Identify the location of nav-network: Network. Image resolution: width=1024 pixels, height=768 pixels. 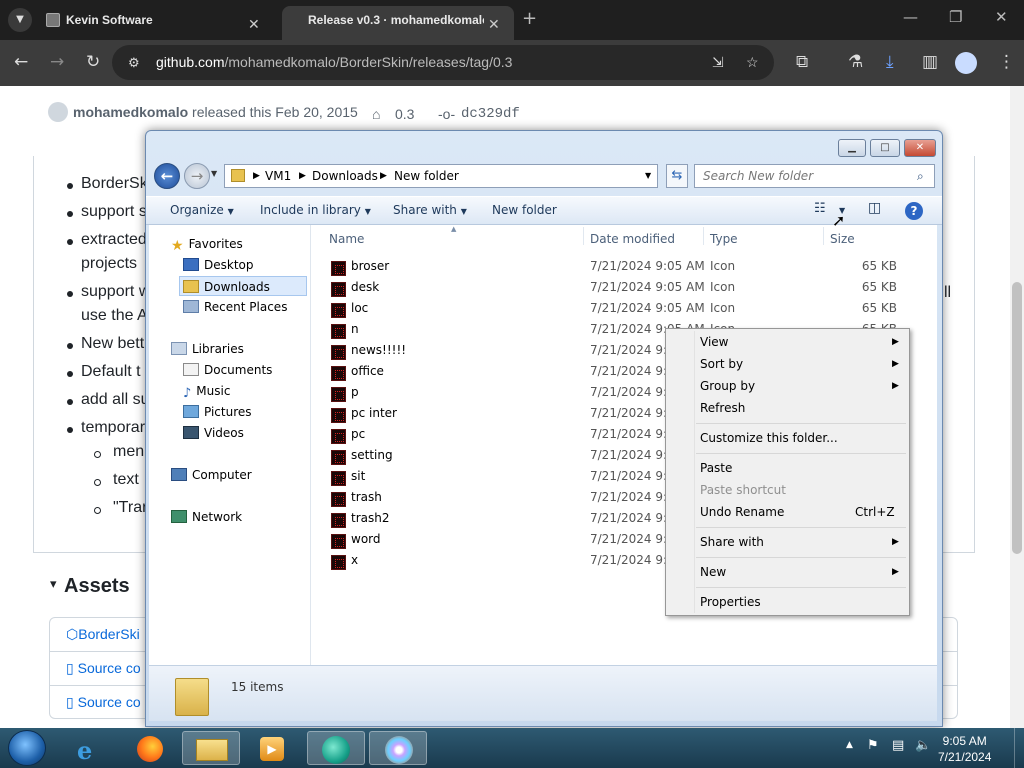
(206, 517).